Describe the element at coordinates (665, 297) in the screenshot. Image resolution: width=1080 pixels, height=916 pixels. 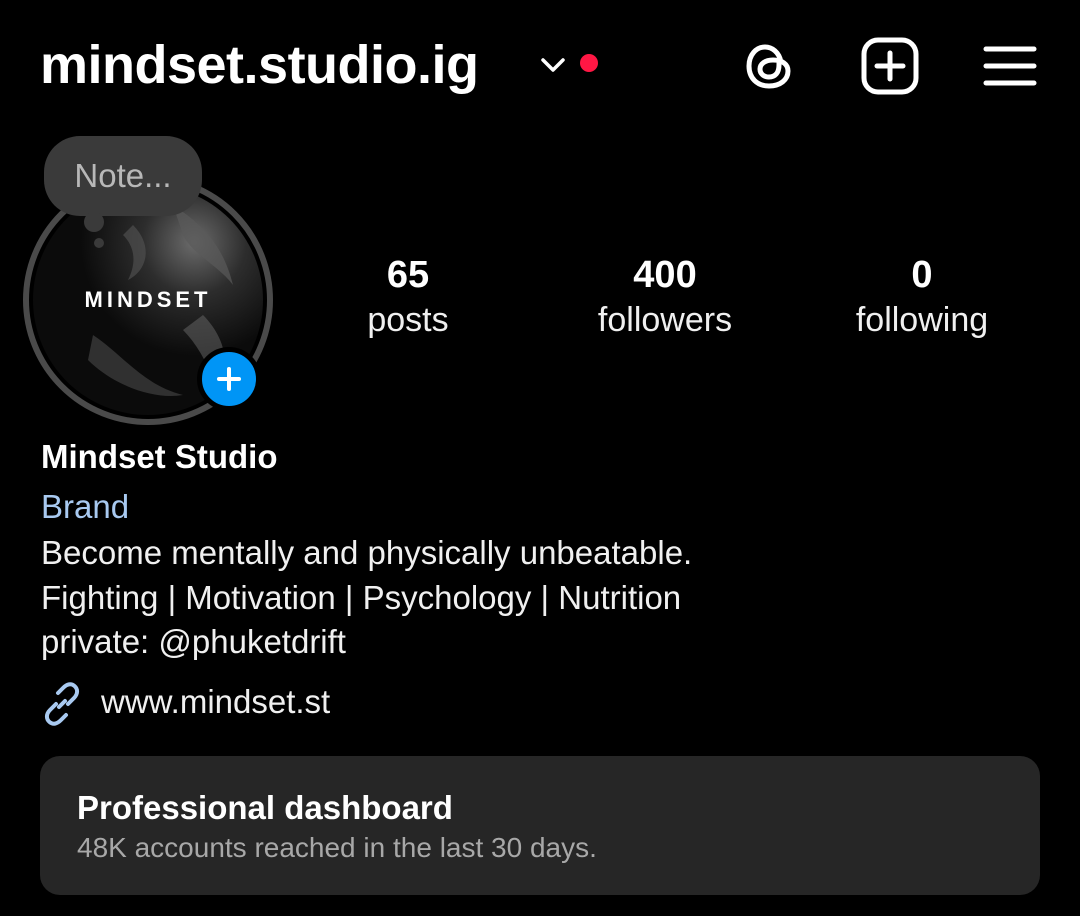
I see `followers-stat: 400 followers` at that location.